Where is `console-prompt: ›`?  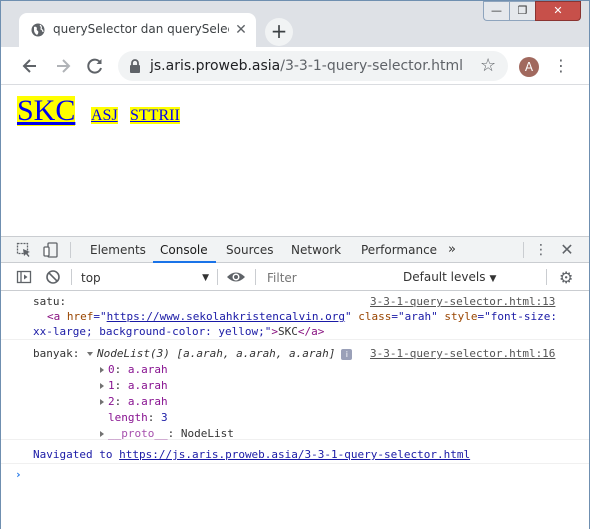 console-prompt: › is located at coordinates (18, 474).